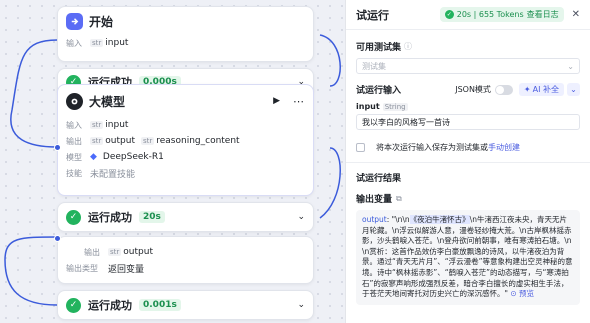  What do you see at coordinates (97, 125) in the screenshot?
I see `llm-input-row: 输入 str input` at bounding box center [97, 125].